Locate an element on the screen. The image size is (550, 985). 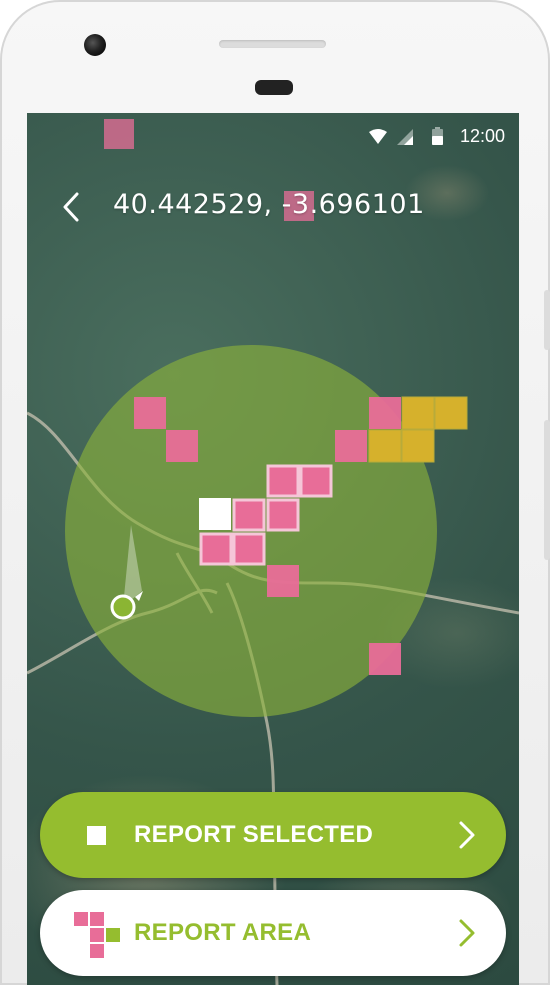
chevron-left-icon is located at coordinates (71, 207).